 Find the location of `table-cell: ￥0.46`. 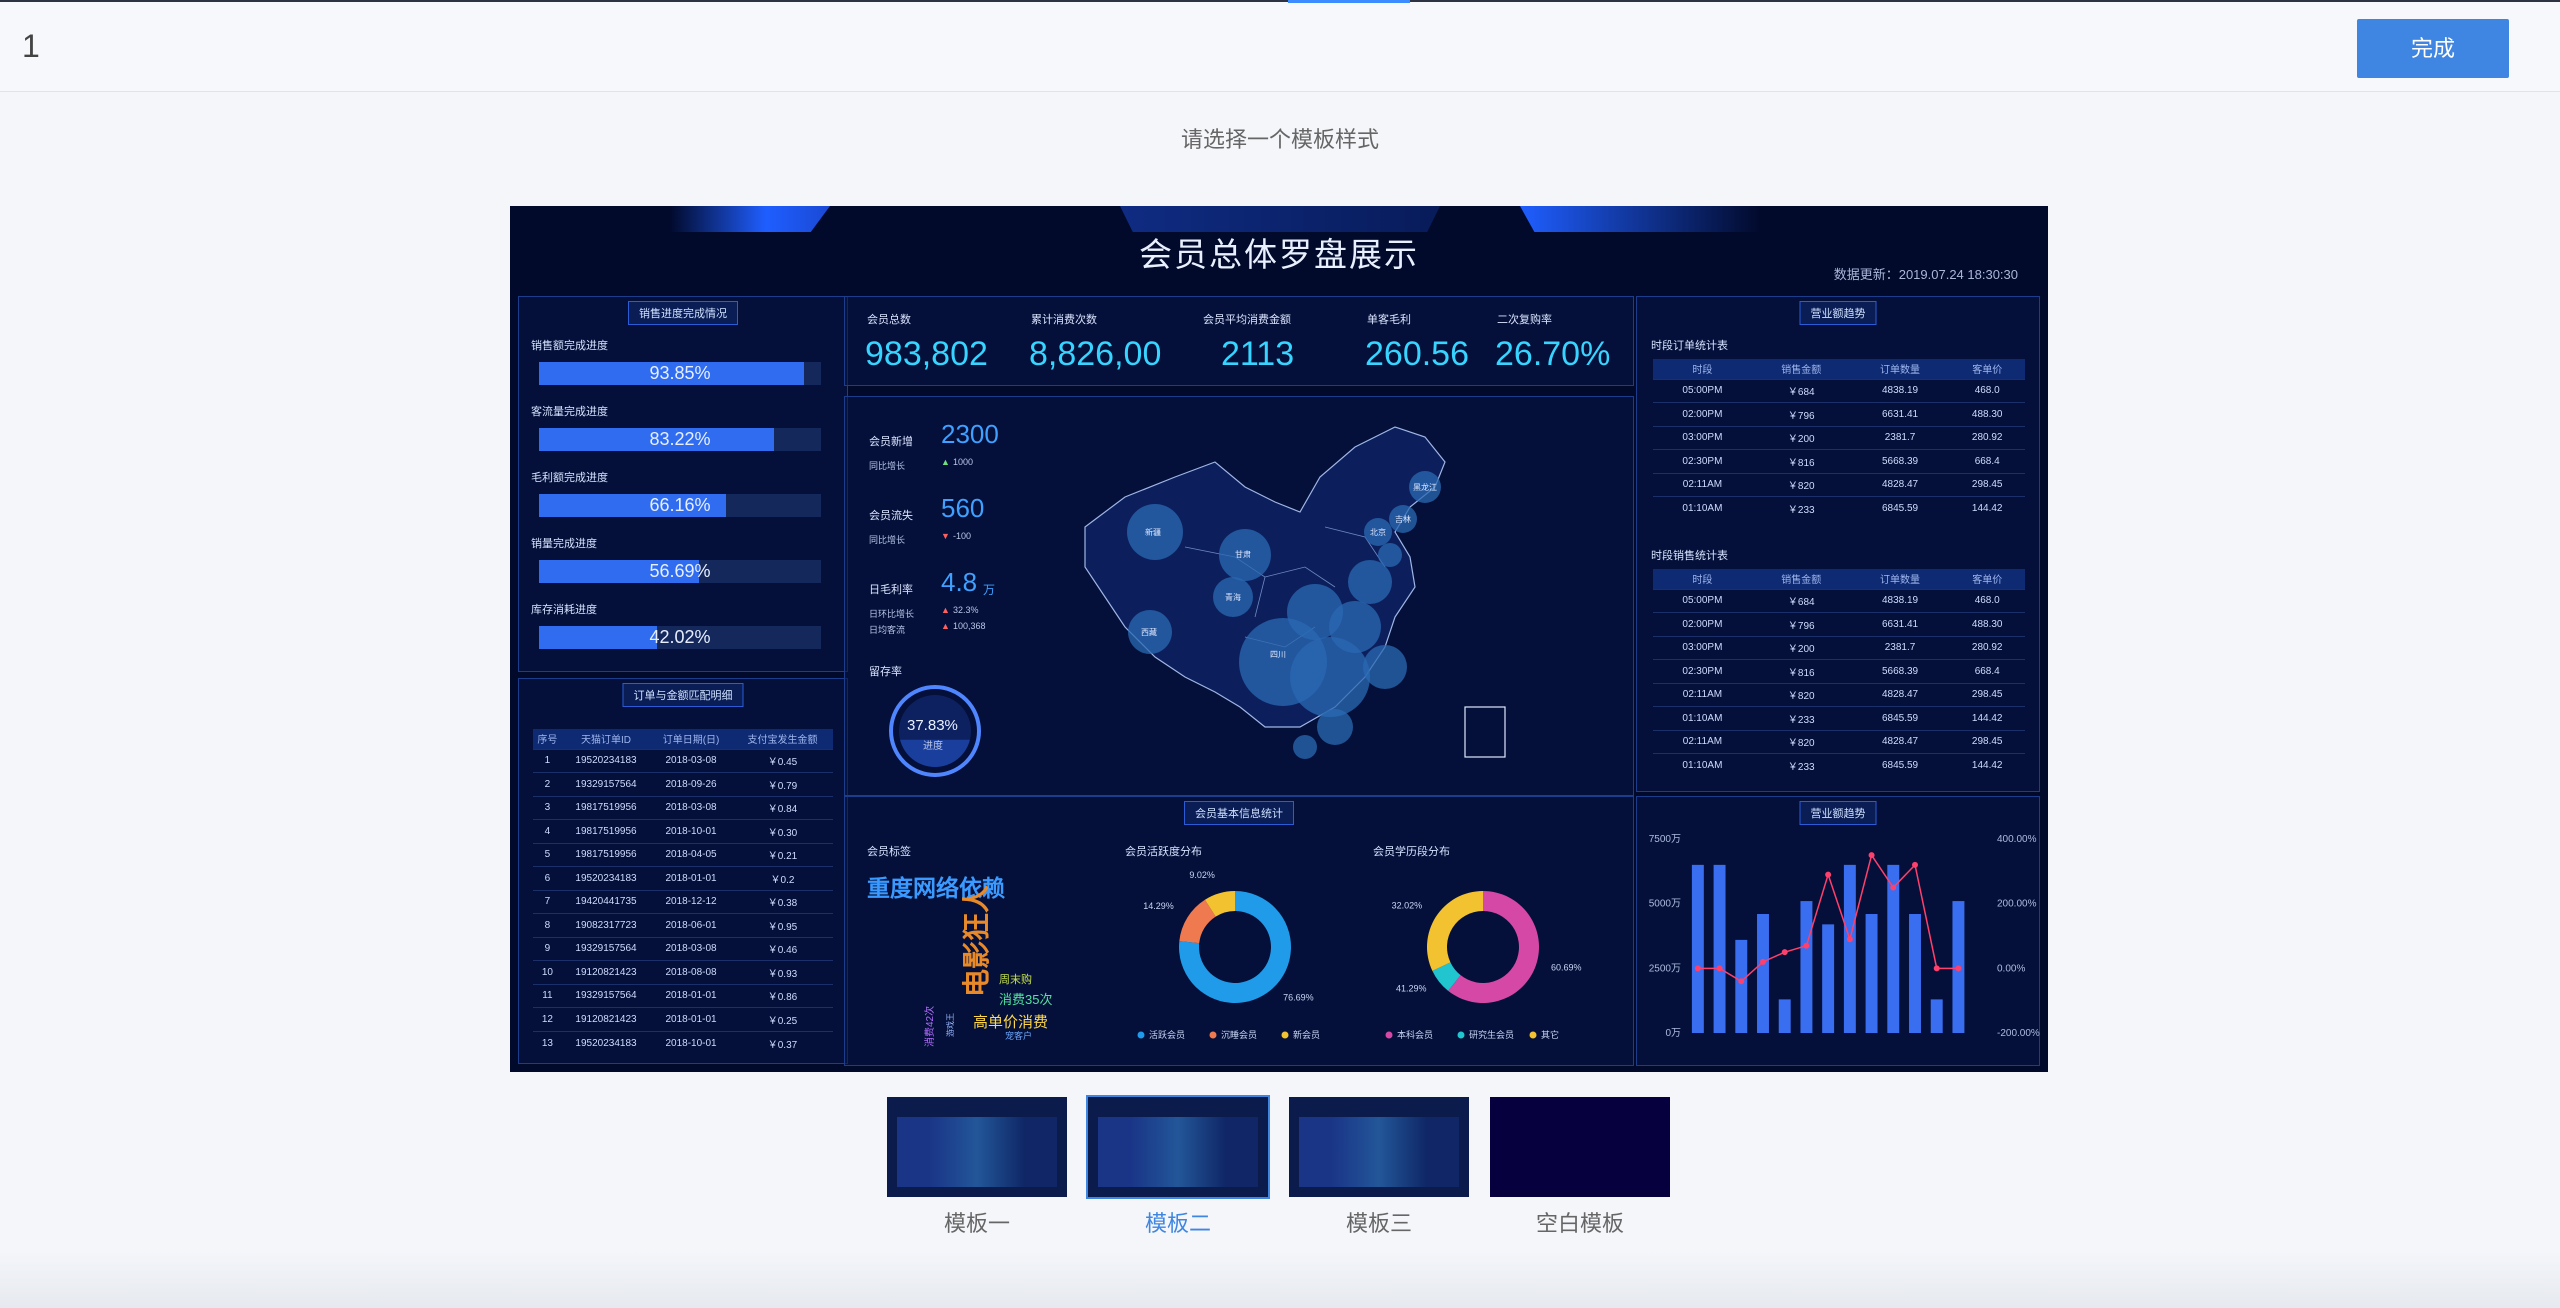

table-cell: ￥0.46 is located at coordinates (782, 948).